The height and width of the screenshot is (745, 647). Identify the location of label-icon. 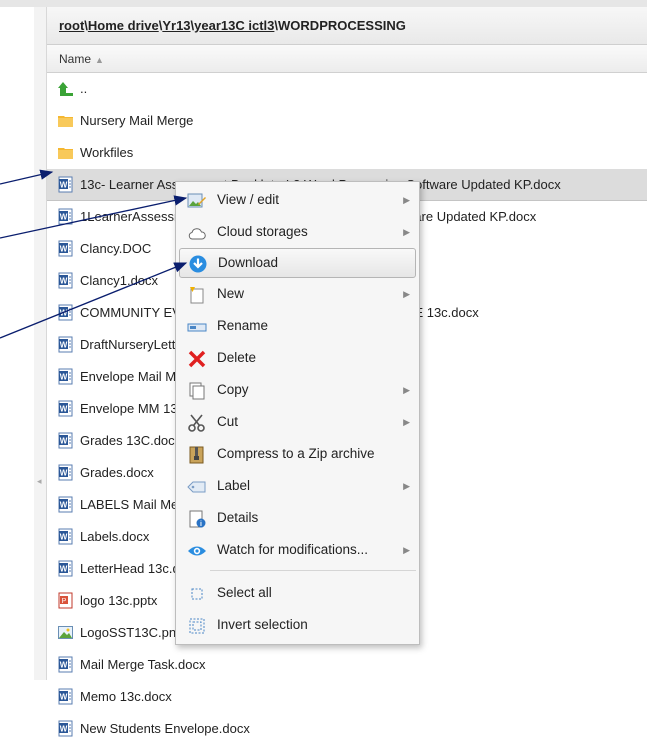
(197, 486).